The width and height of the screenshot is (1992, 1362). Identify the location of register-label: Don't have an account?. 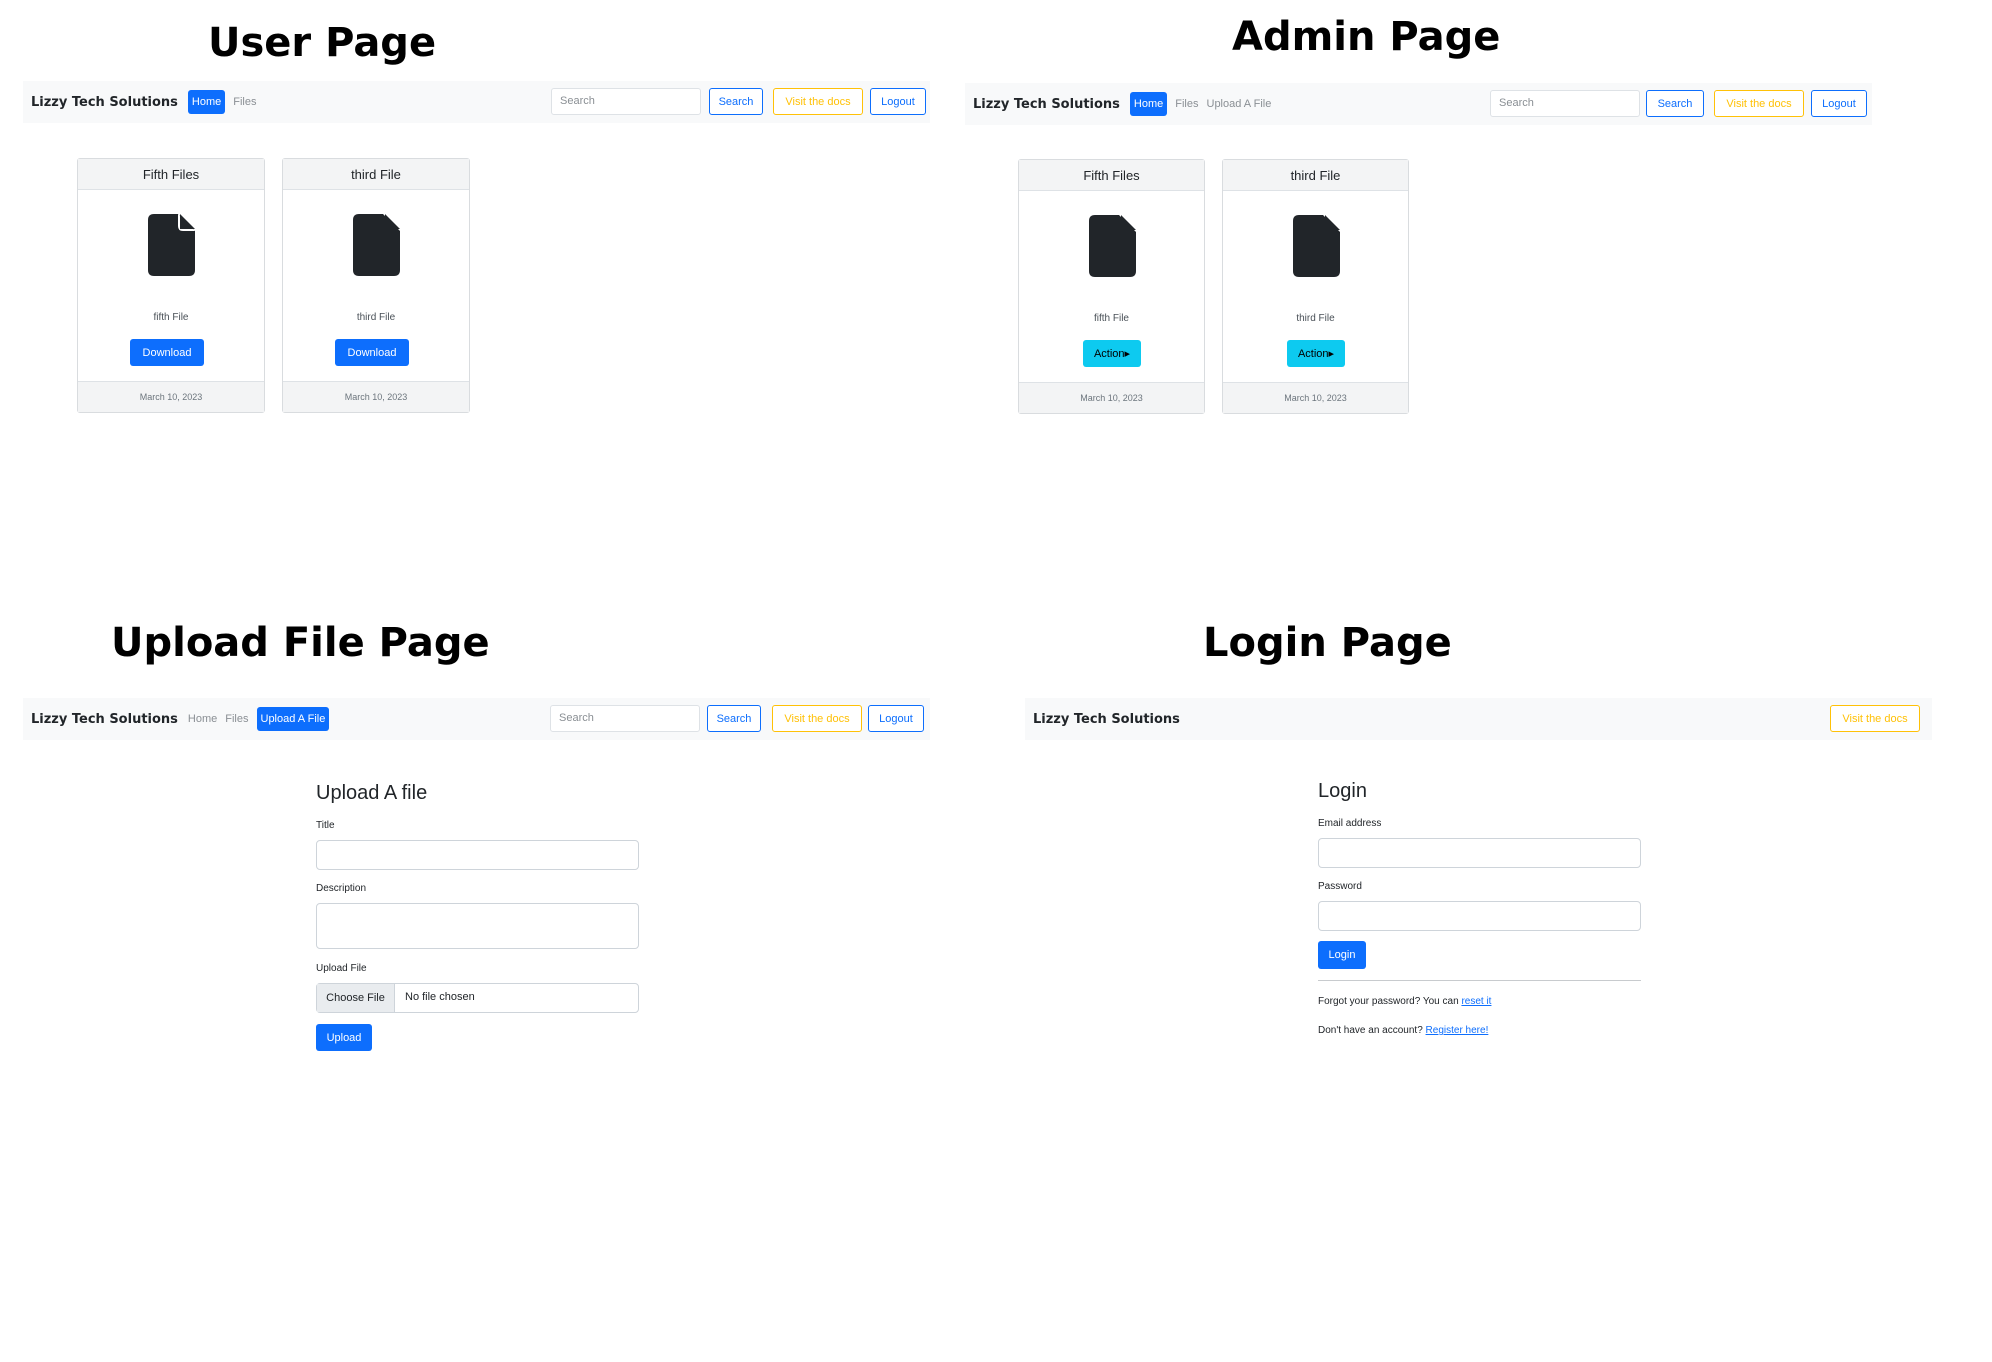
(1372, 1030).